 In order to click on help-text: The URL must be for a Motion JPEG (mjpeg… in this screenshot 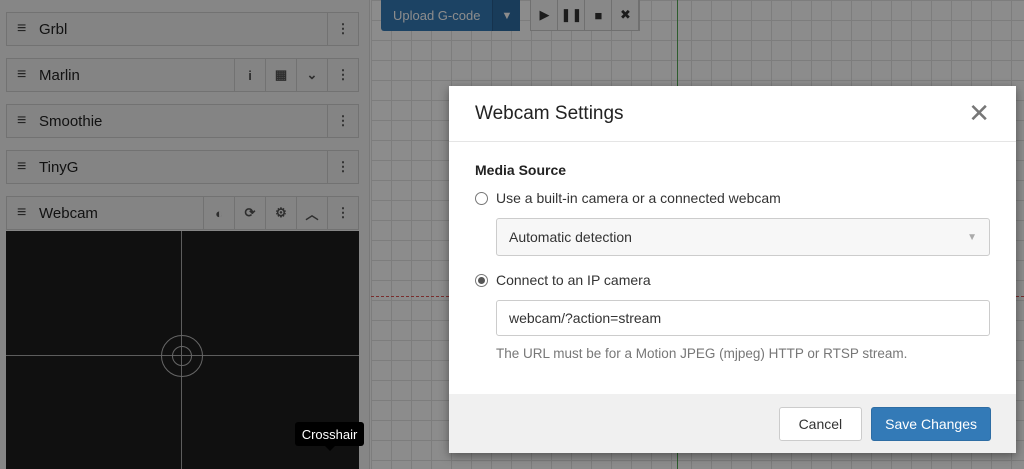, I will do `click(702, 353)`.